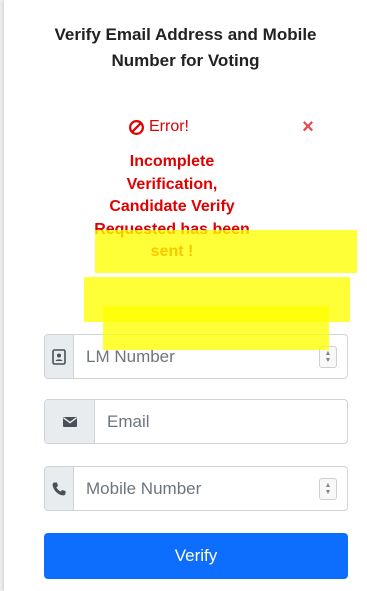 The height and width of the screenshot is (591, 367). I want to click on error-message-line: Candidate Verify, so click(172, 206).